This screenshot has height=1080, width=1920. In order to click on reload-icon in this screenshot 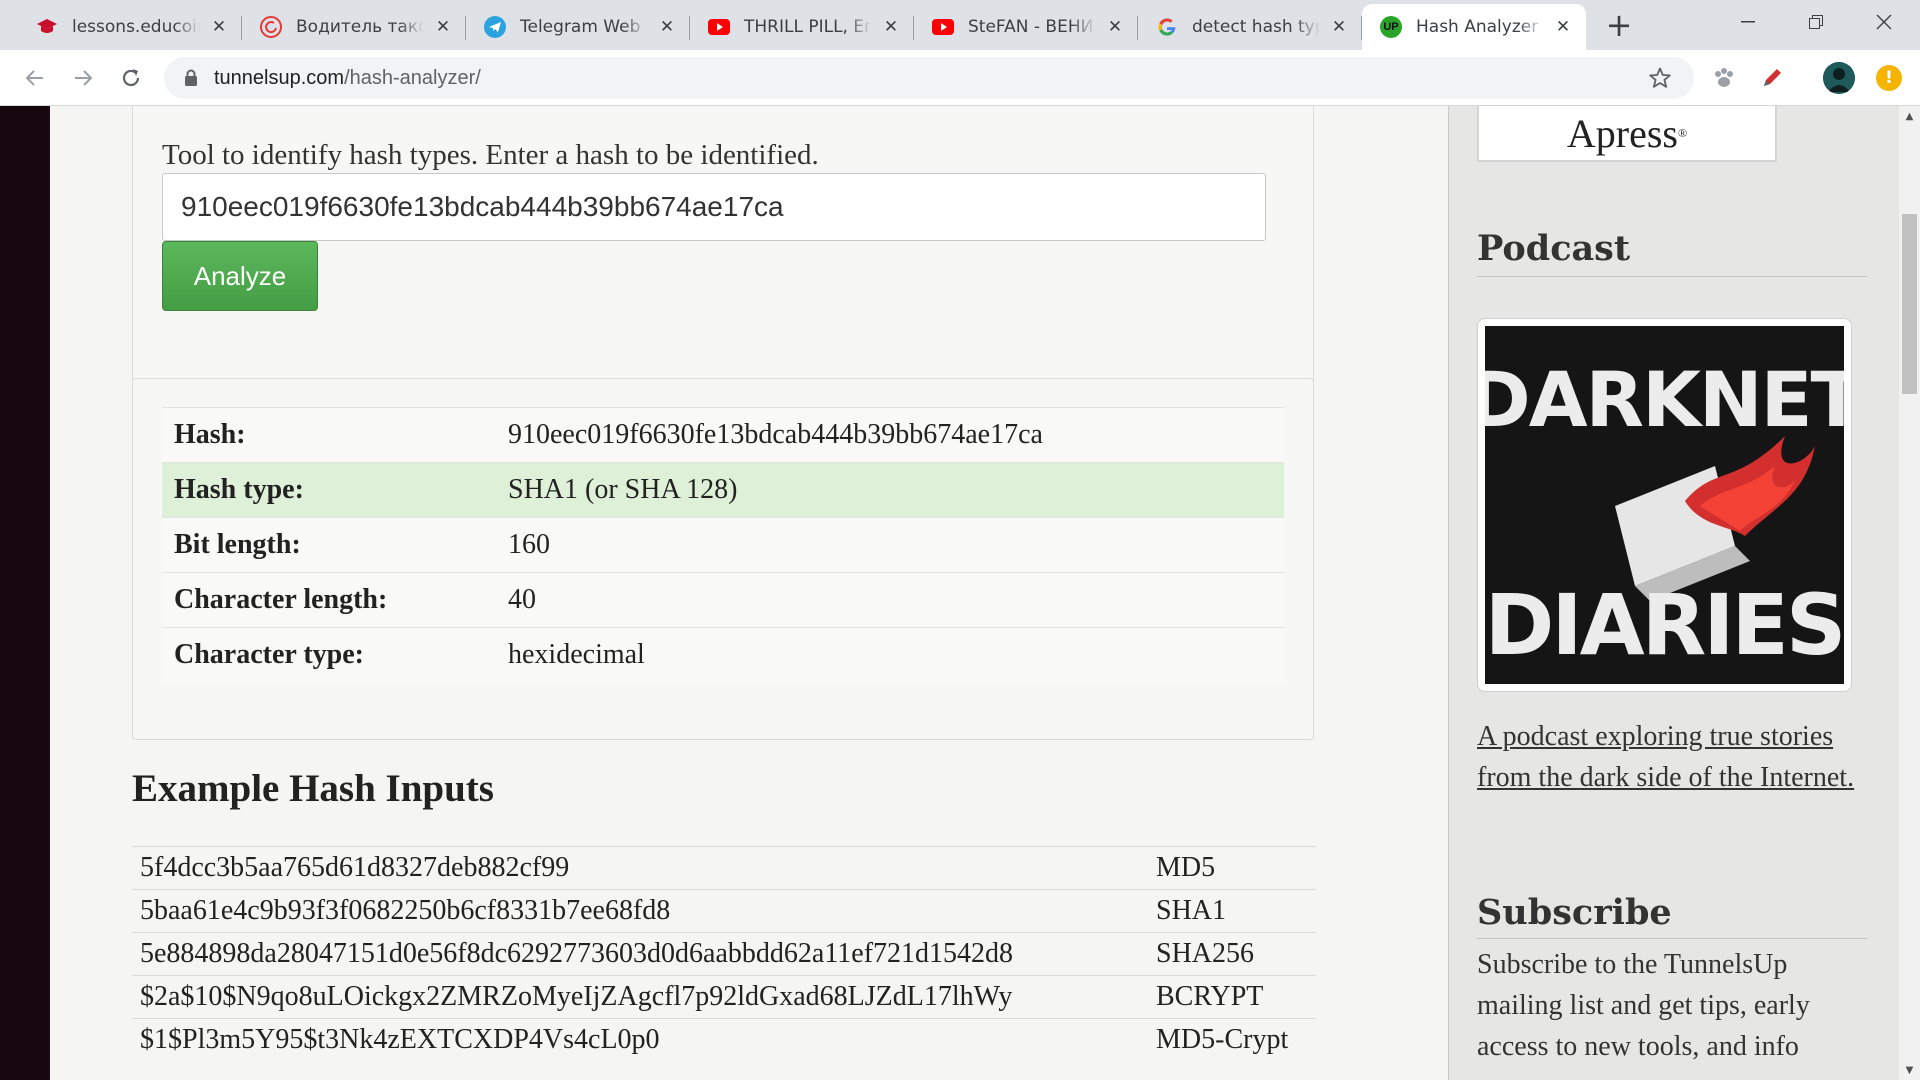, I will do `click(131, 78)`.